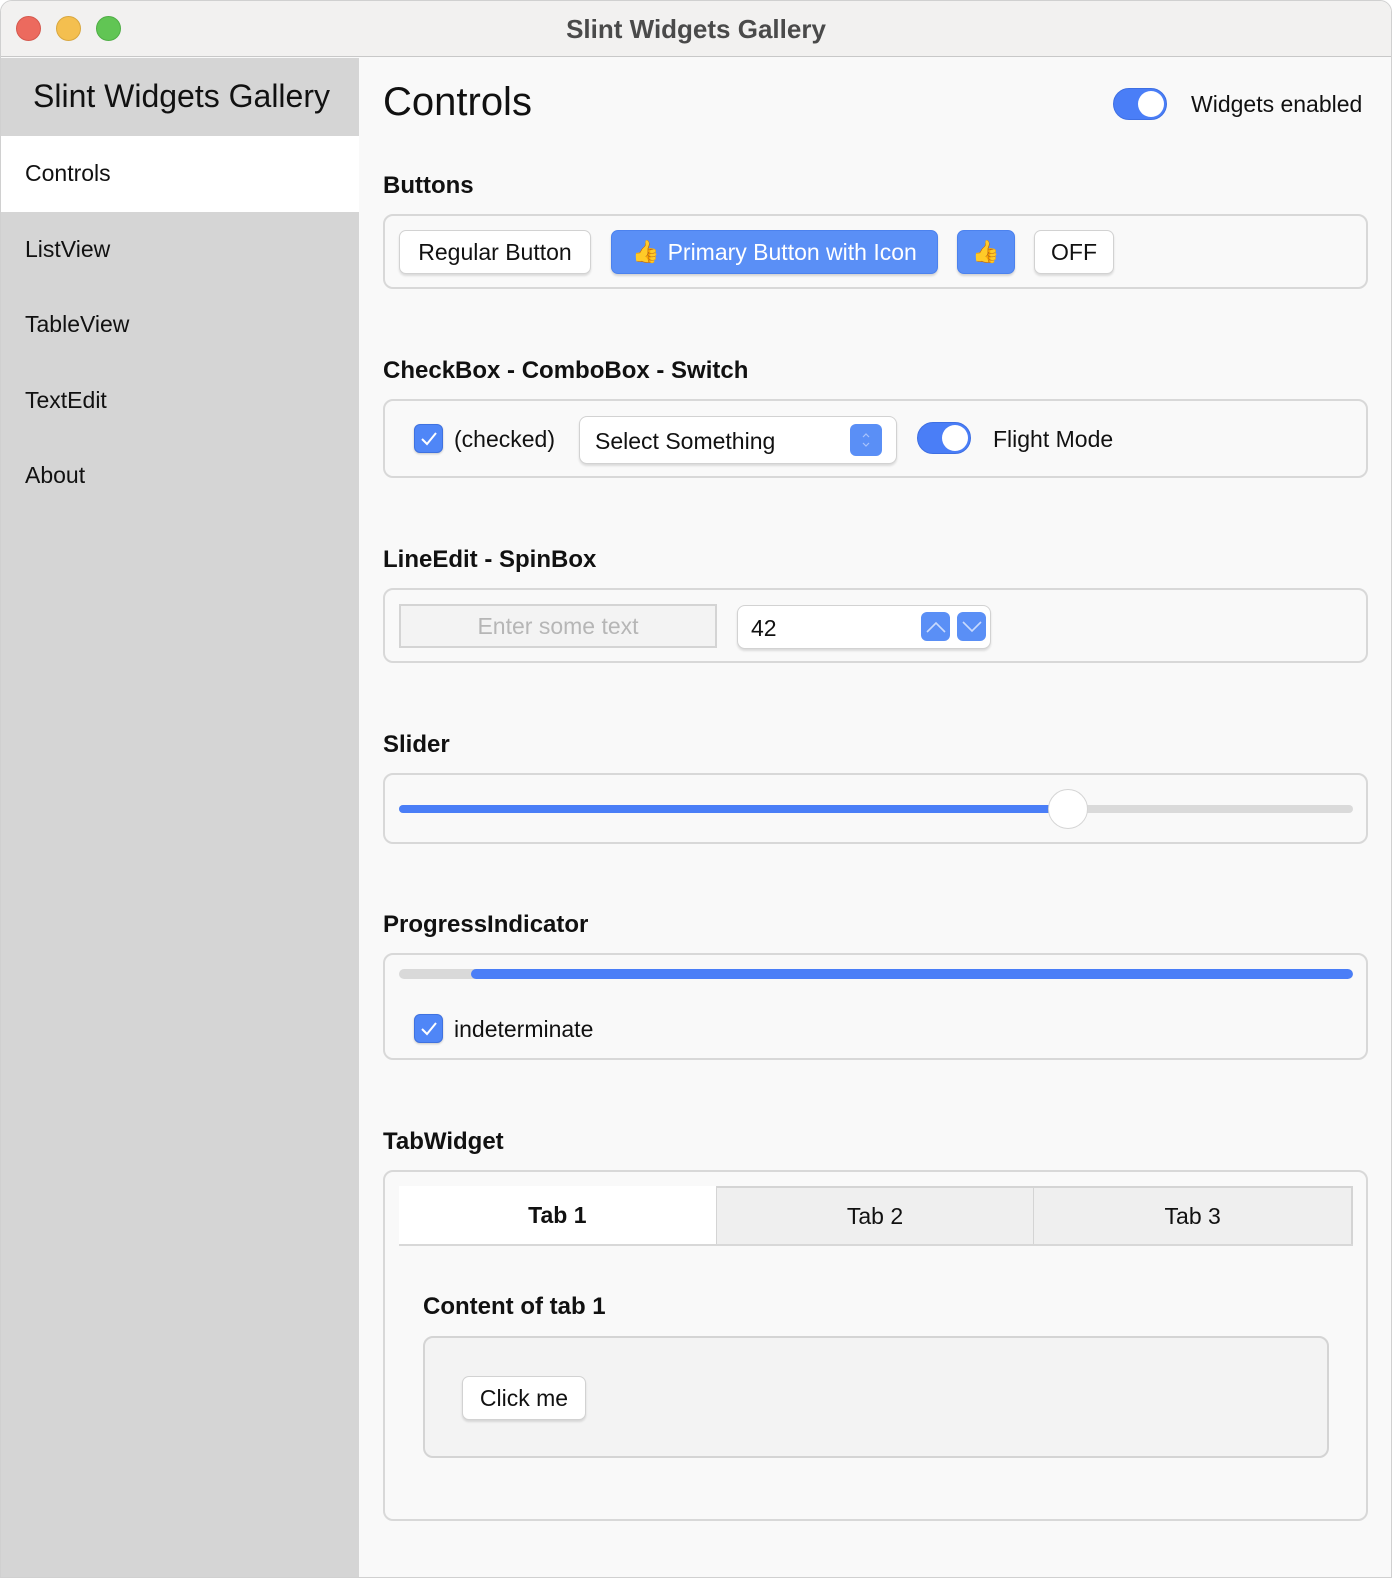 Image resolution: width=1400 pixels, height=1578 pixels. I want to click on lineedit-spinbox-group: Enter some text 42, so click(875, 625).